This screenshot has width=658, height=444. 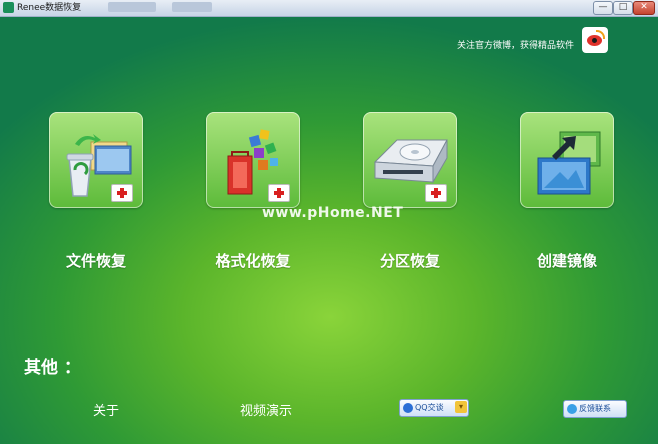 What do you see at coordinates (408, 408) in the screenshot?
I see `qq-penguin-icon` at bounding box center [408, 408].